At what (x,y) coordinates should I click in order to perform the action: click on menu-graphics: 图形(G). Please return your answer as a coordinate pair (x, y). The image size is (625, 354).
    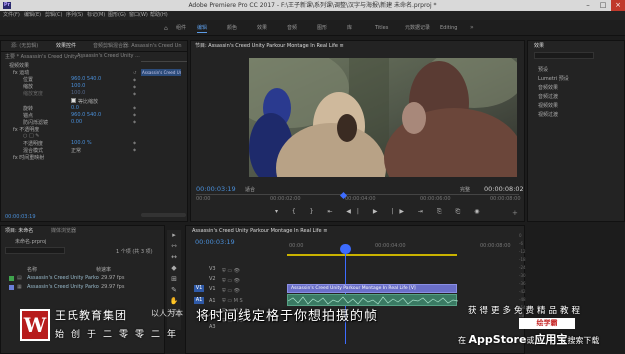
    Looking at the image, I should click on (117, 15).